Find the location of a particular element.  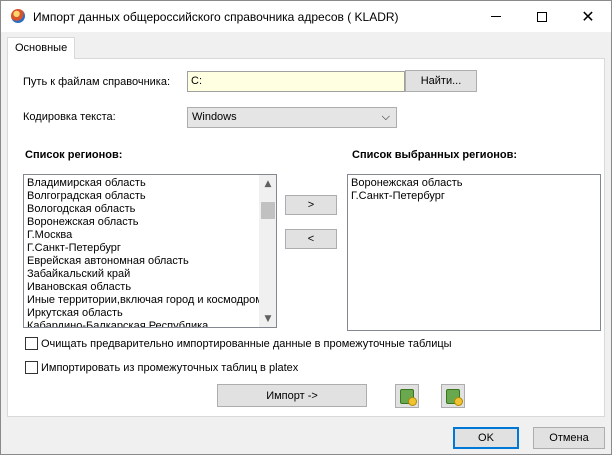

close-icon: ✕ is located at coordinates (588, 16).